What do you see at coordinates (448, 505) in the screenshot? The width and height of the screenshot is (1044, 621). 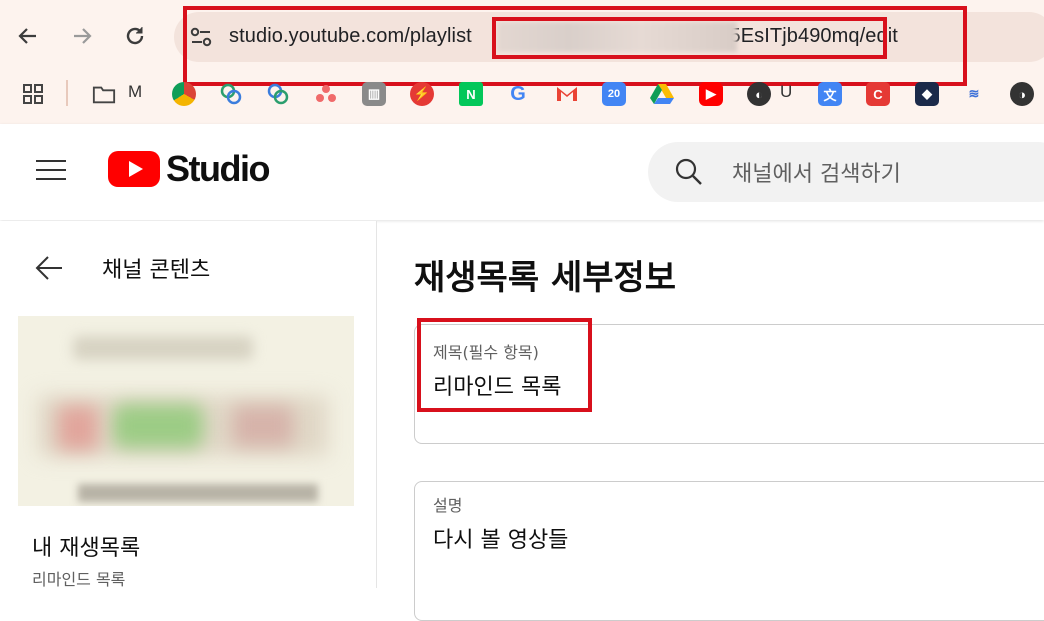 I see `description-field-label: 설명` at bounding box center [448, 505].